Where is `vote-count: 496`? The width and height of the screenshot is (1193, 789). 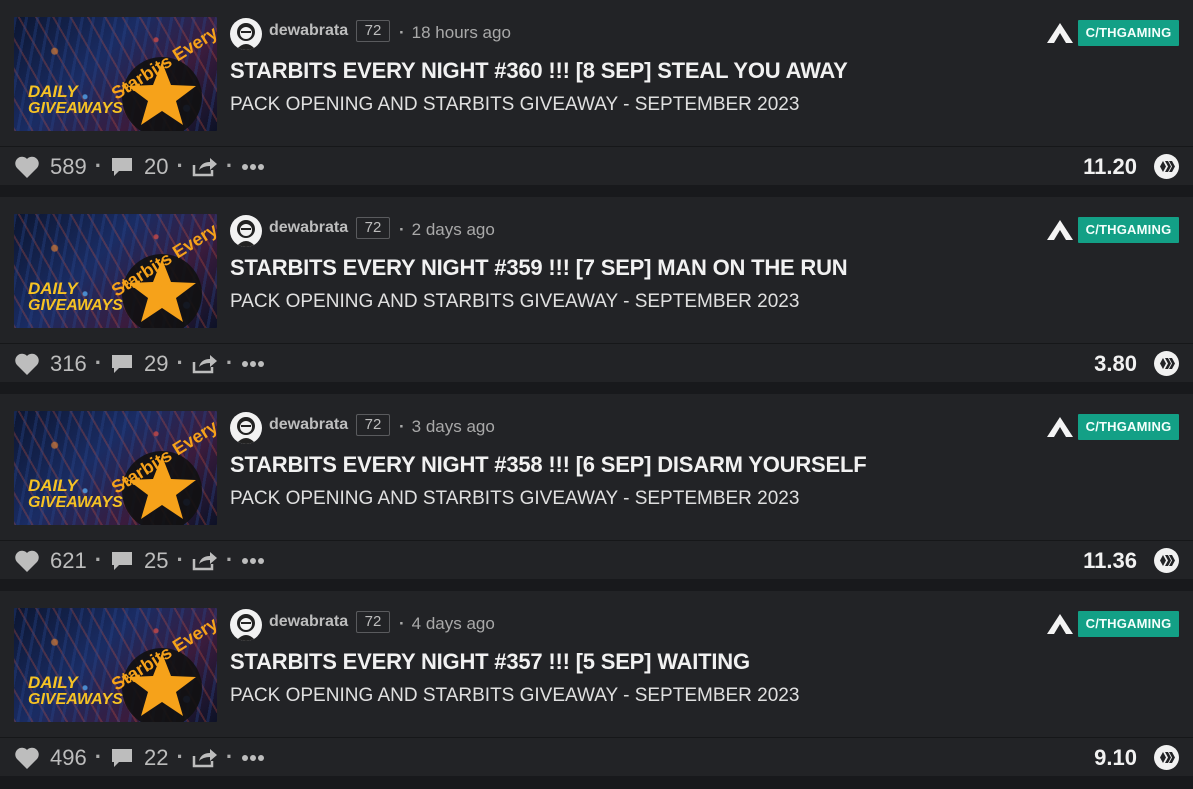
vote-count: 496 is located at coordinates (68, 758).